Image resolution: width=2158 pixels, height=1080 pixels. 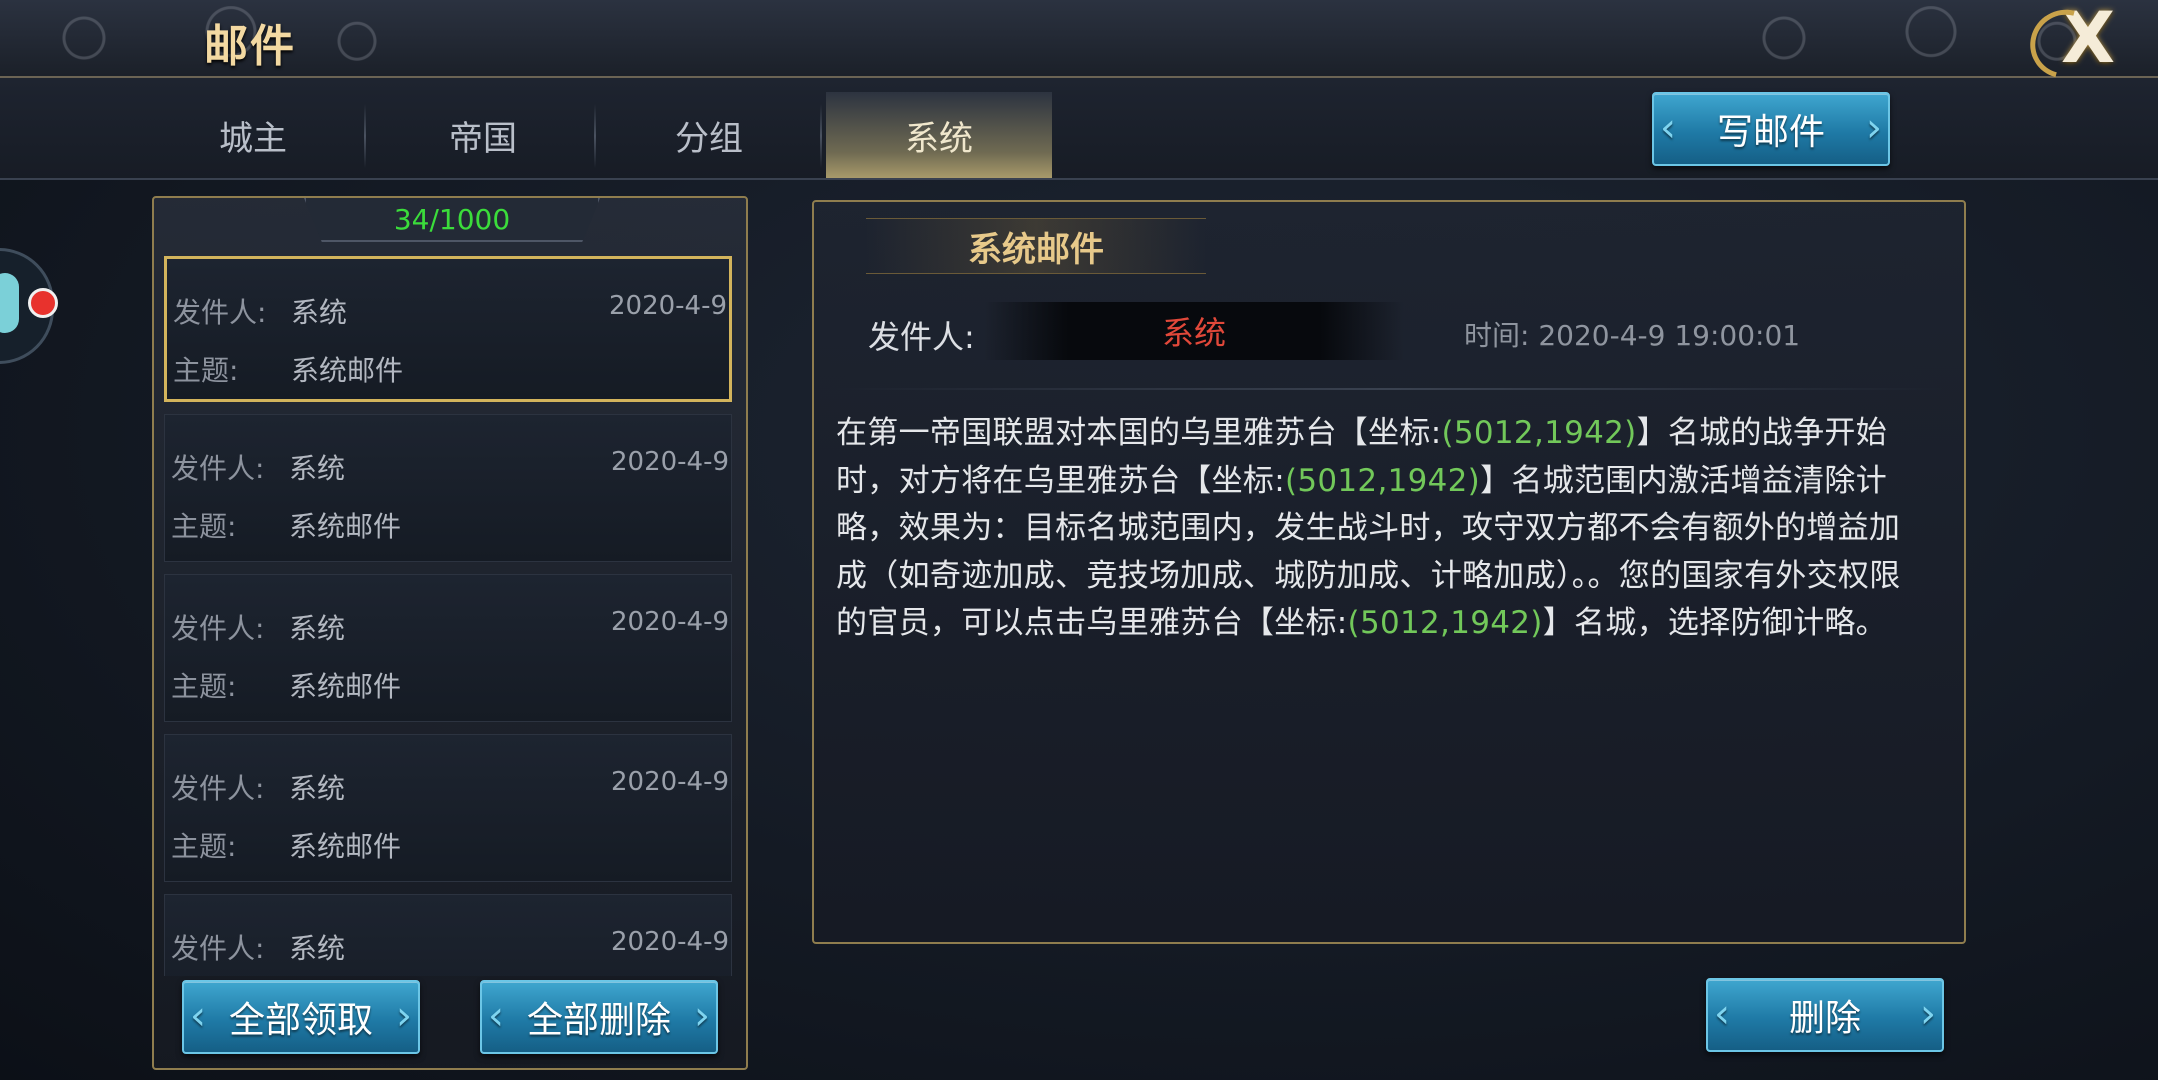 I want to click on tab-empire: 帝国, so click(x=483, y=135).